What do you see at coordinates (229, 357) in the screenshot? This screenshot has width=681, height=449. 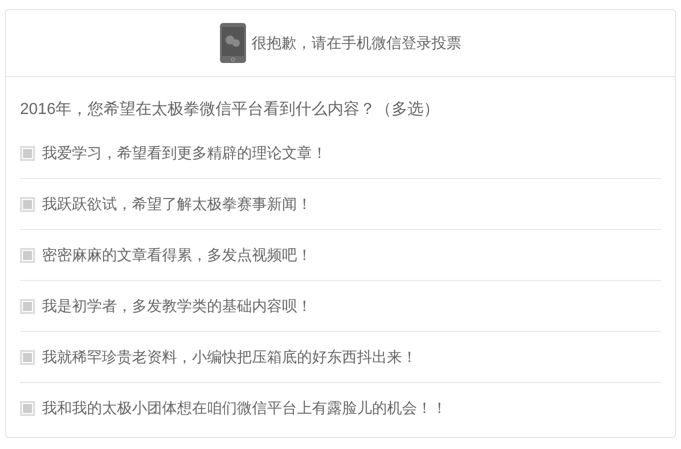 I see `option-label: 我就稀罕珍贵老资料，小编快把压箱底的好东西抖出来！` at bounding box center [229, 357].